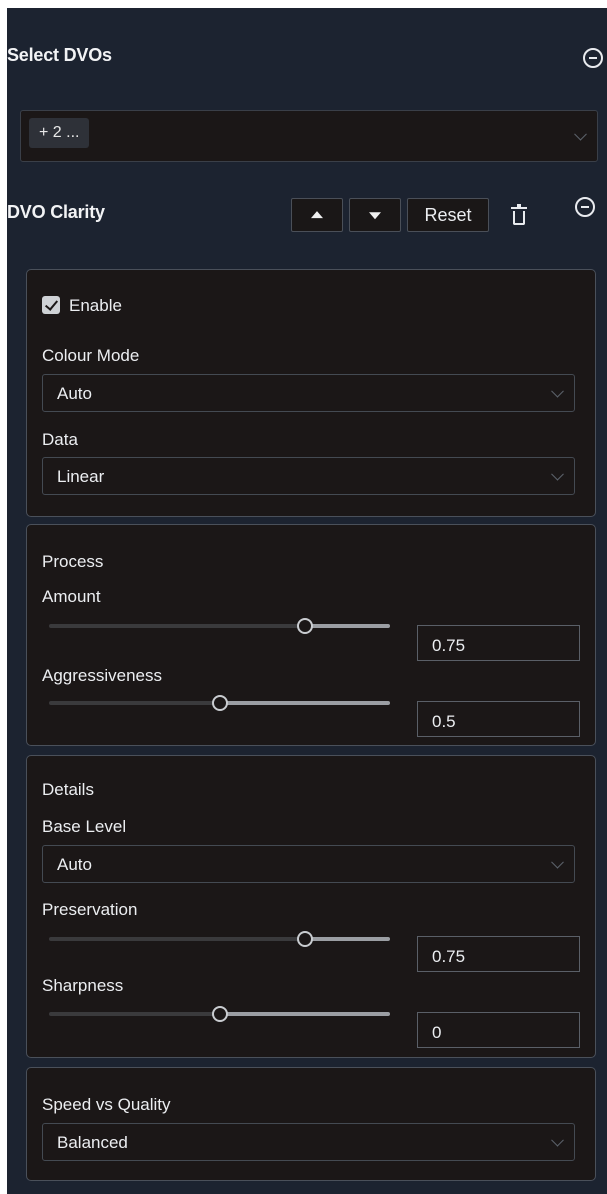 This screenshot has width=607, height=1194. What do you see at coordinates (106, 1104) in the screenshot?
I see `speed-quality-label: Speed vs Quality` at bounding box center [106, 1104].